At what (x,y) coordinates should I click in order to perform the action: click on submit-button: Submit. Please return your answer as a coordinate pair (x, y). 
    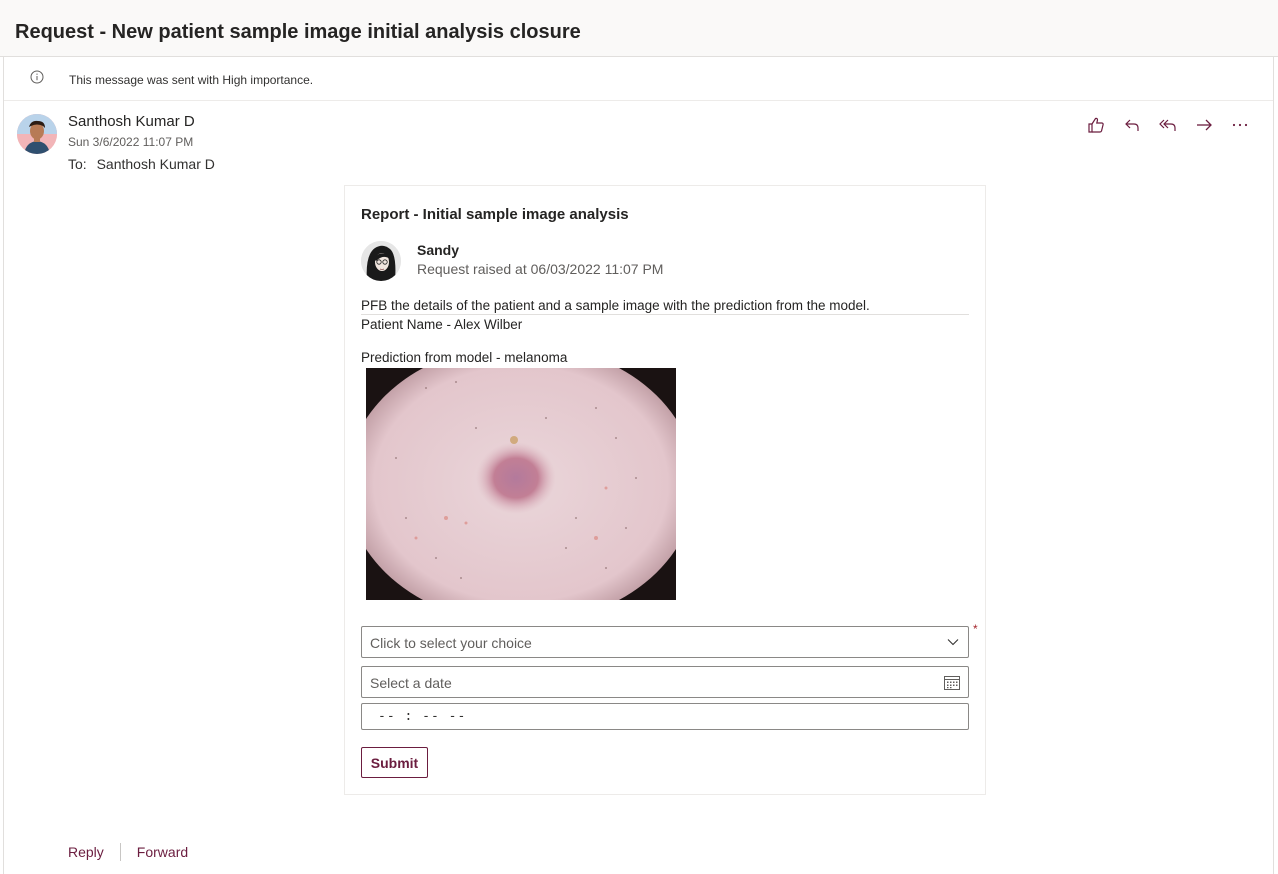
    Looking at the image, I should click on (394, 762).